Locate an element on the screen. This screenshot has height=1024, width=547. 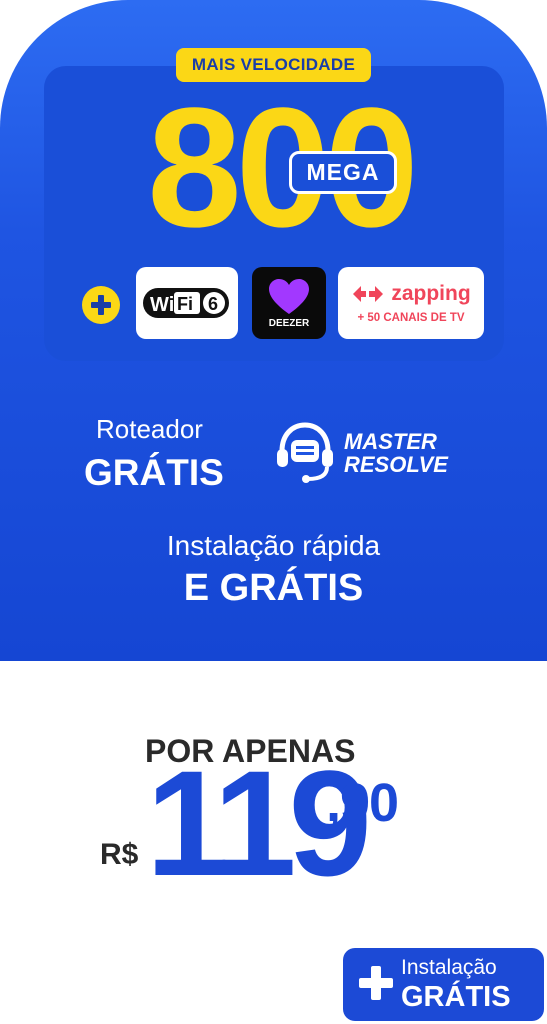
wifi6-logo: Wi Fi 6 is located at coordinates (187, 303).